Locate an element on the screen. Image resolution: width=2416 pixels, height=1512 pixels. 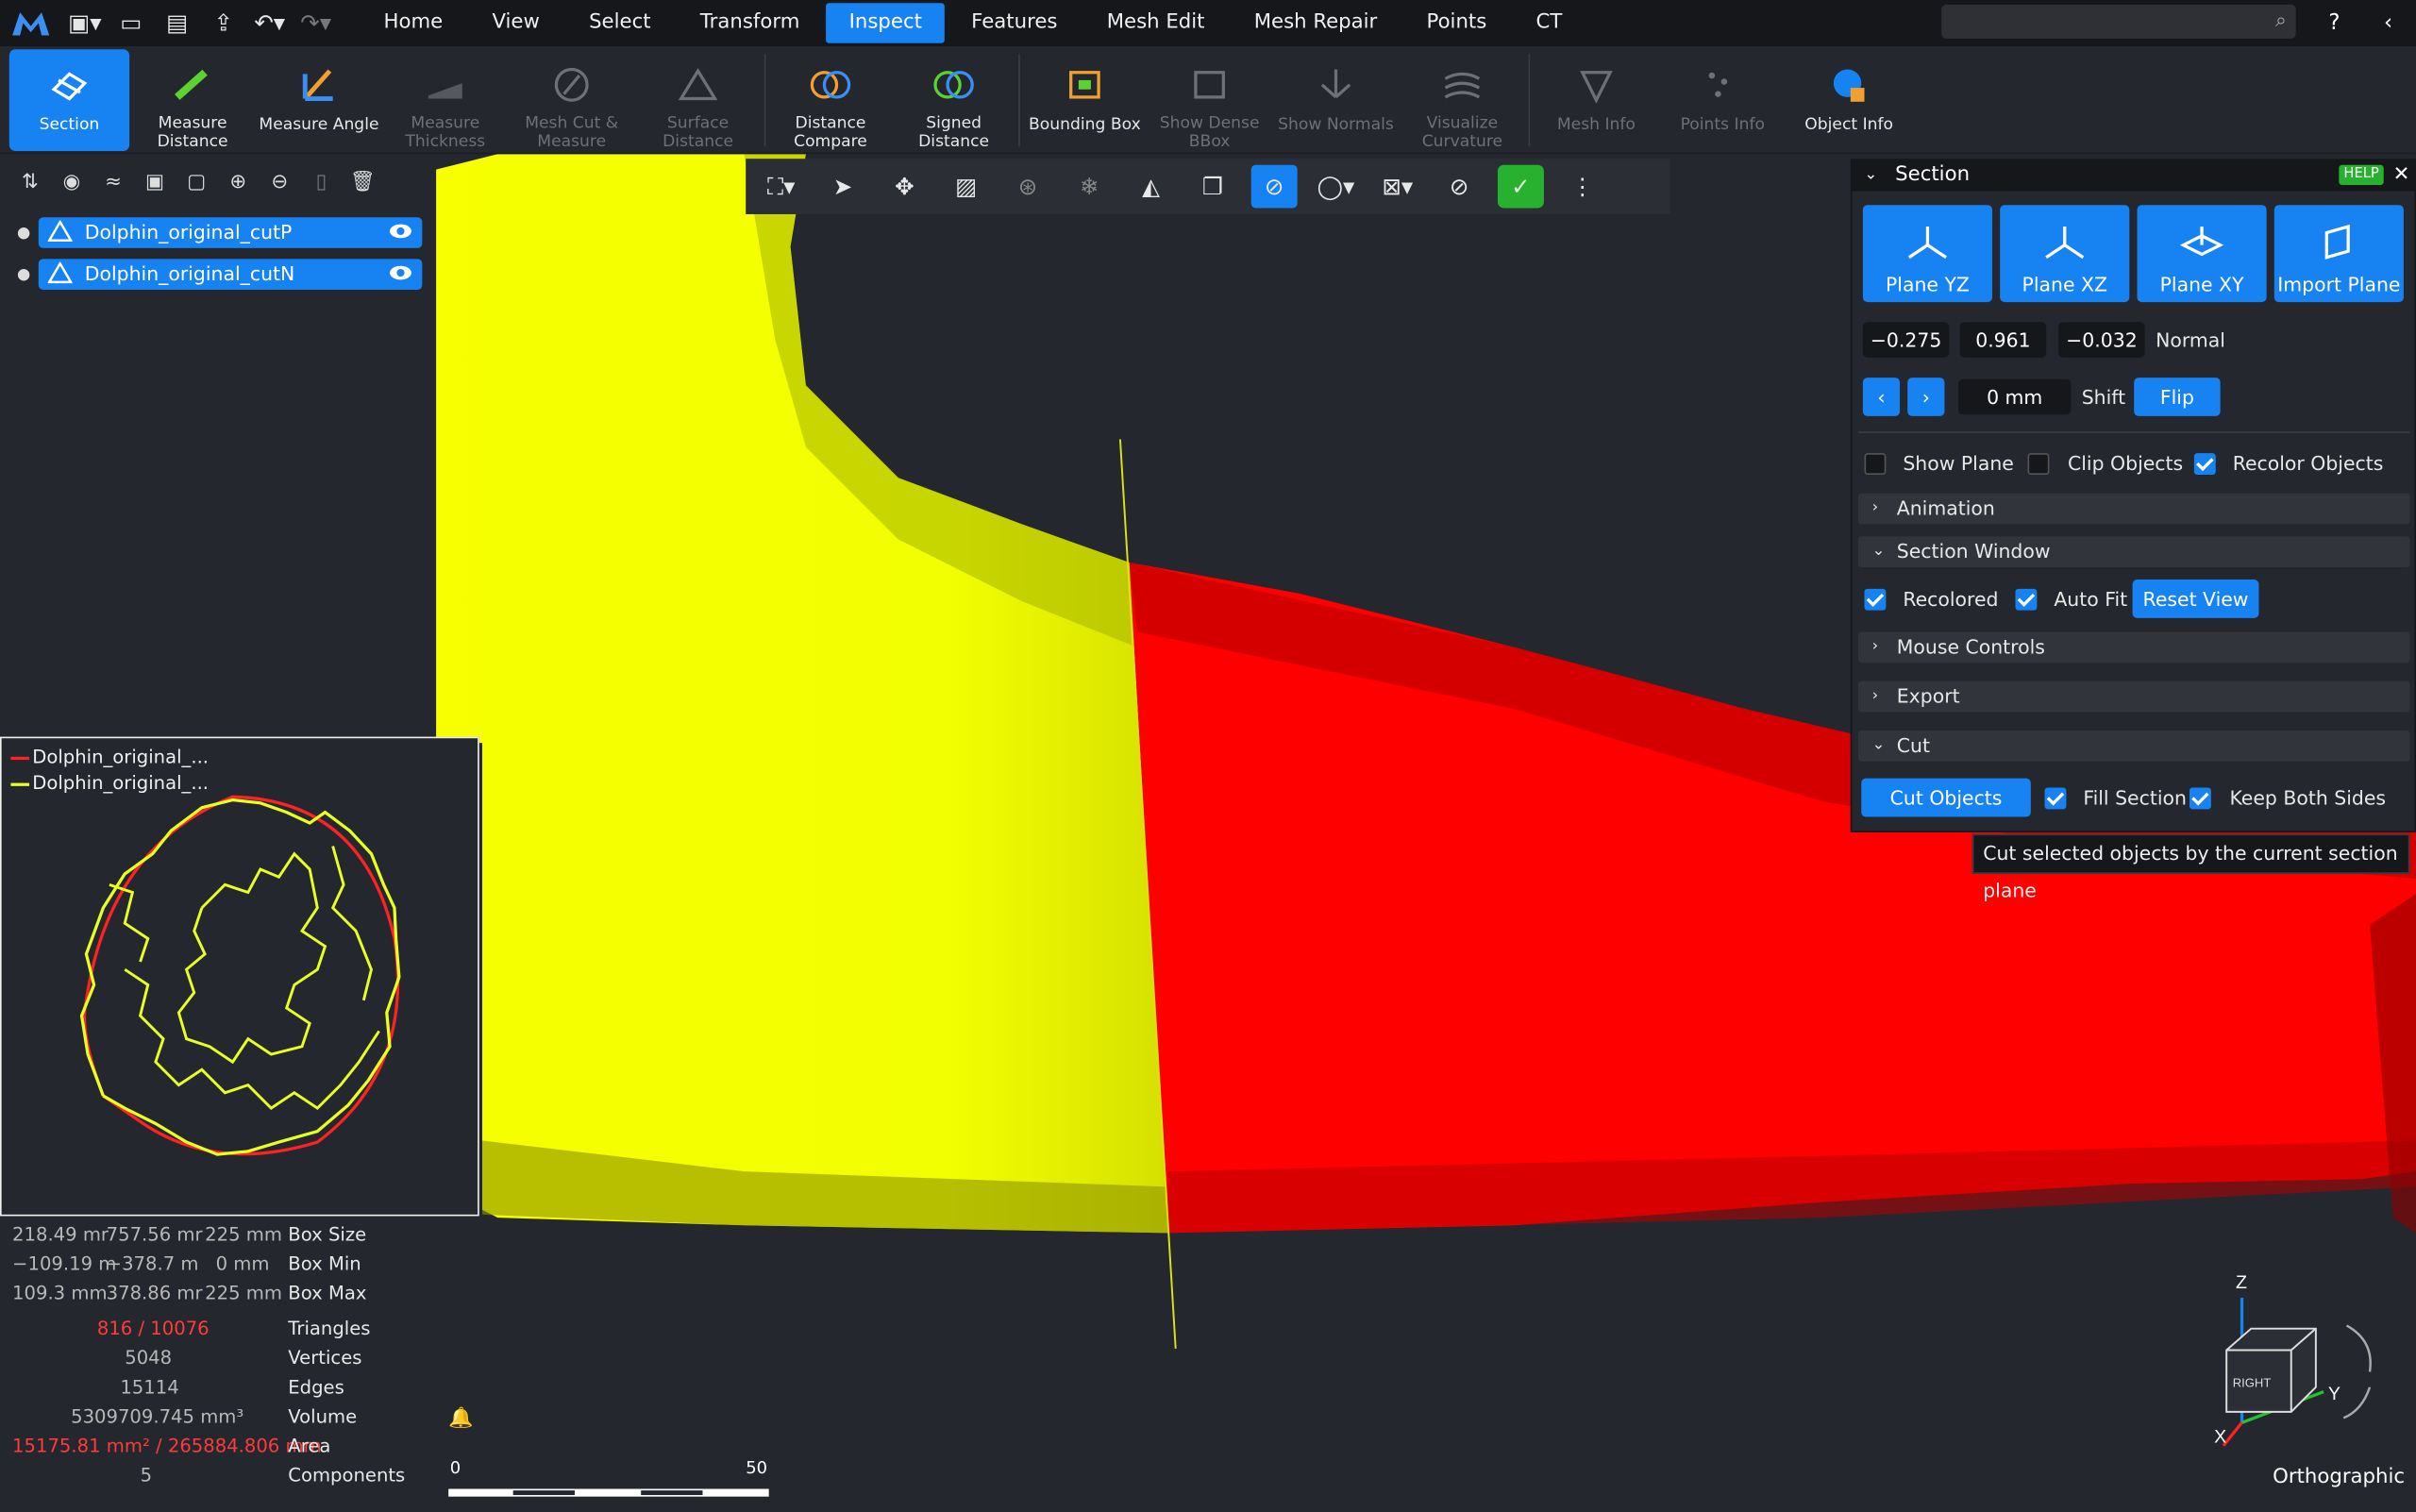
move-icon: ✥ is located at coordinates (904, 187).